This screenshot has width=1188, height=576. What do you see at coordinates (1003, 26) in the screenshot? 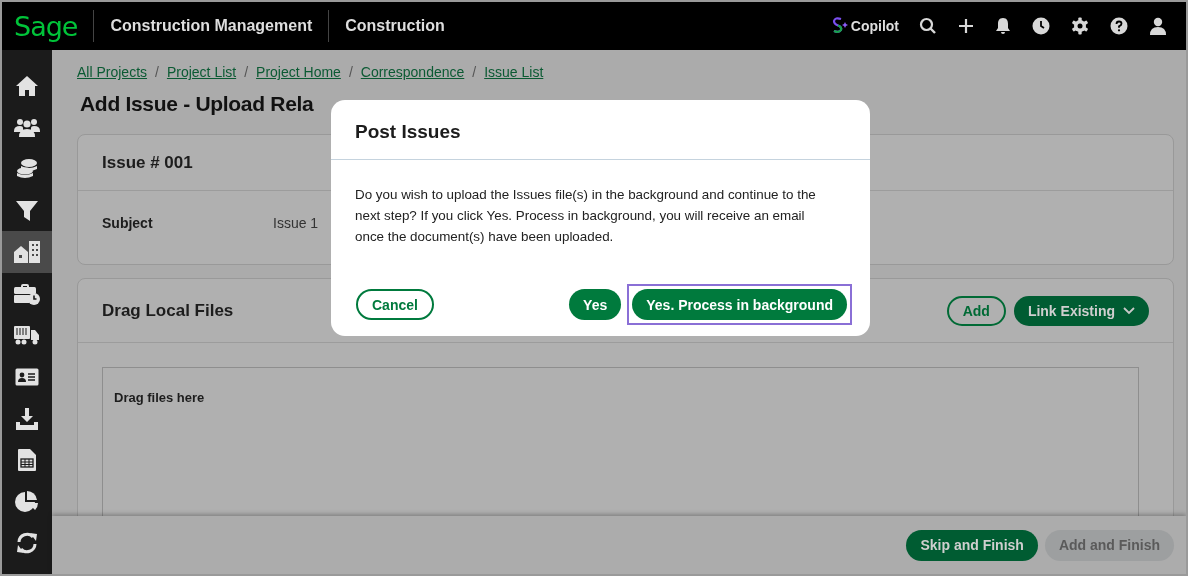
I see `bell-icon` at bounding box center [1003, 26].